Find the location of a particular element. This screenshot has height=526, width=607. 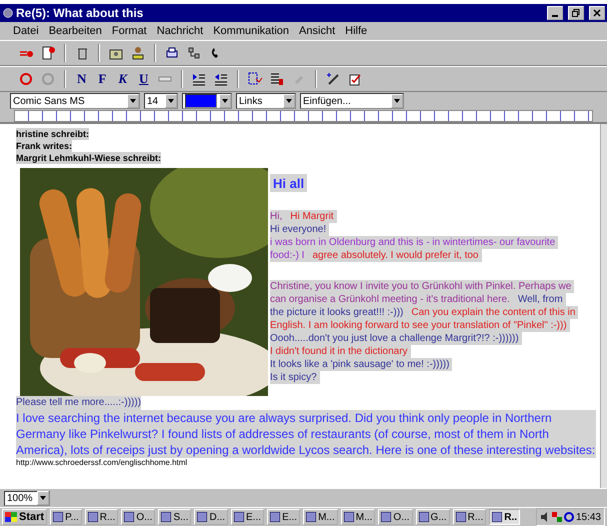

format-button: K is located at coordinates (122, 79).